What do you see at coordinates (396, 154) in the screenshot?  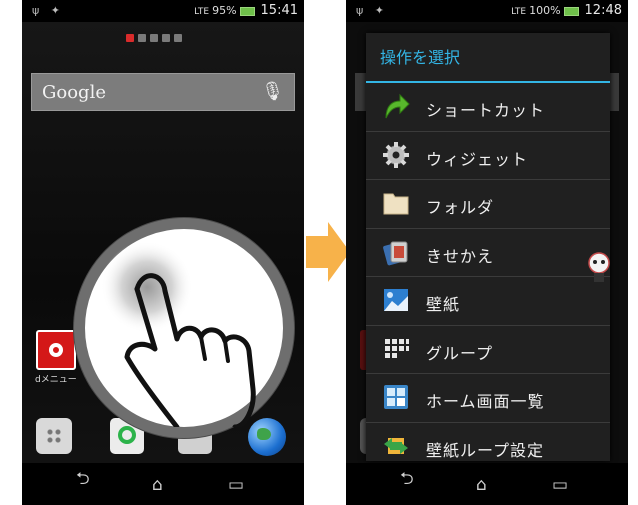 I see `widget-gear-icon` at bounding box center [396, 154].